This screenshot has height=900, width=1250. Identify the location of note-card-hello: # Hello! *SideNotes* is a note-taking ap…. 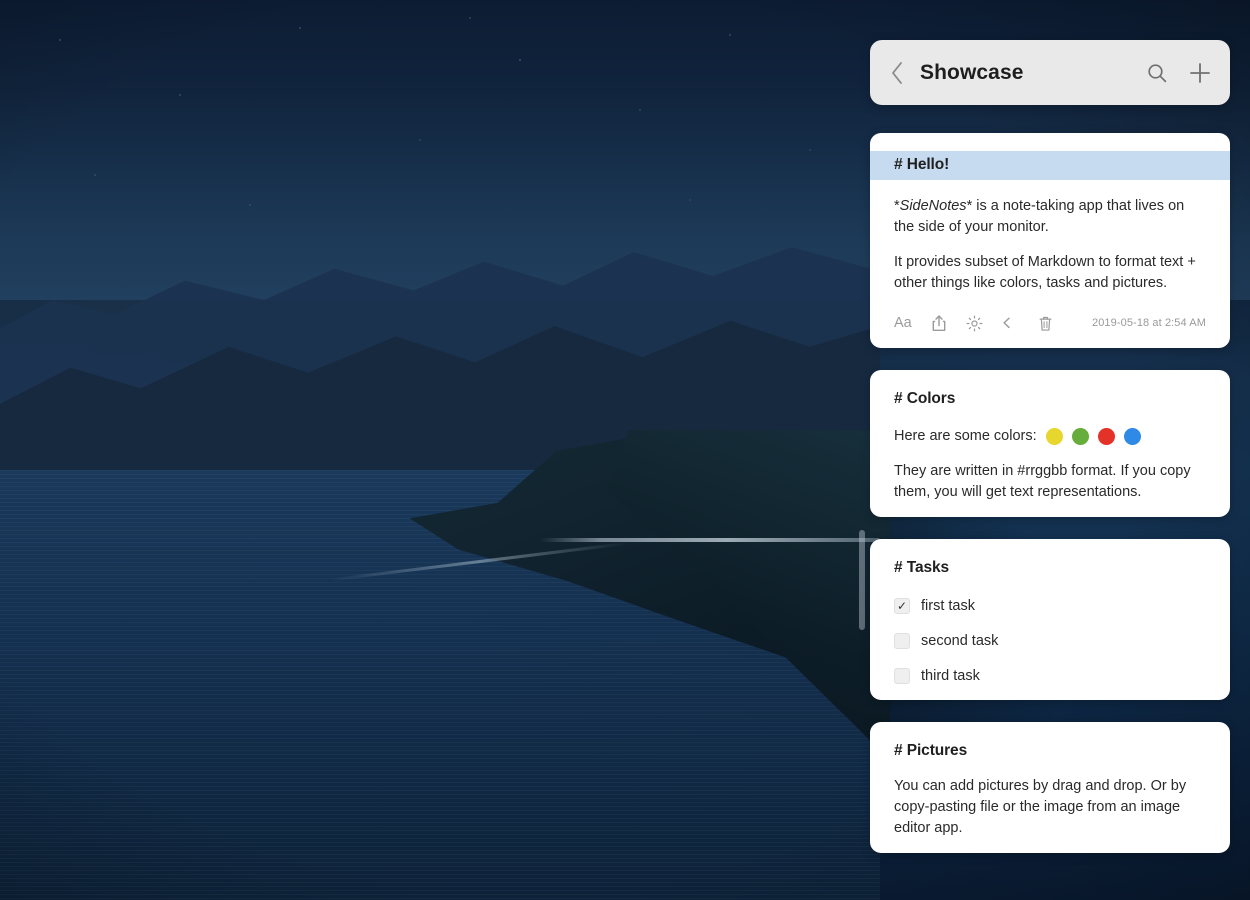
(1050, 240).